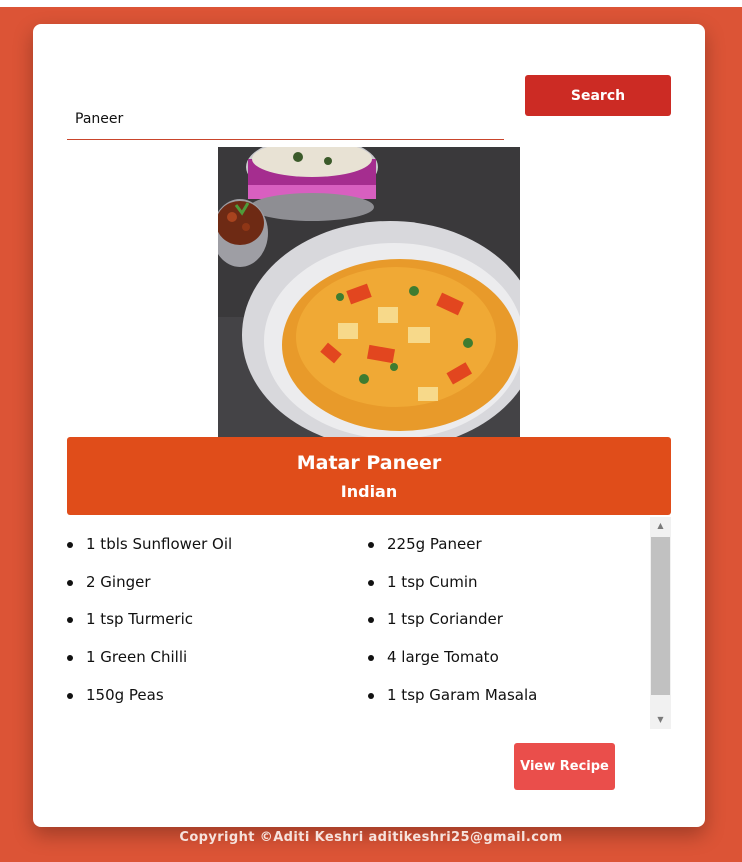 The width and height of the screenshot is (742, 862). I want to click on ingredient-item: 1 Green Chilli, so click(217, 667).